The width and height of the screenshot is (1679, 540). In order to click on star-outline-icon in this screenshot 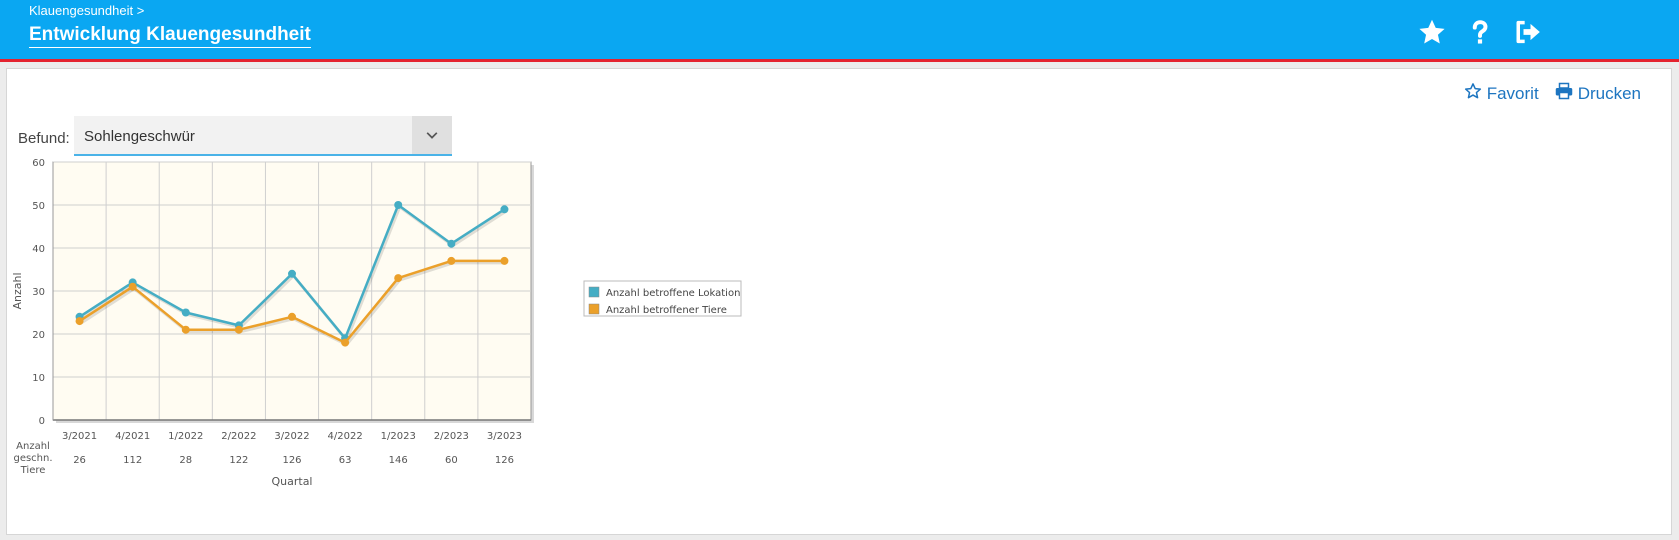, I will do `click(1473, 93)`.